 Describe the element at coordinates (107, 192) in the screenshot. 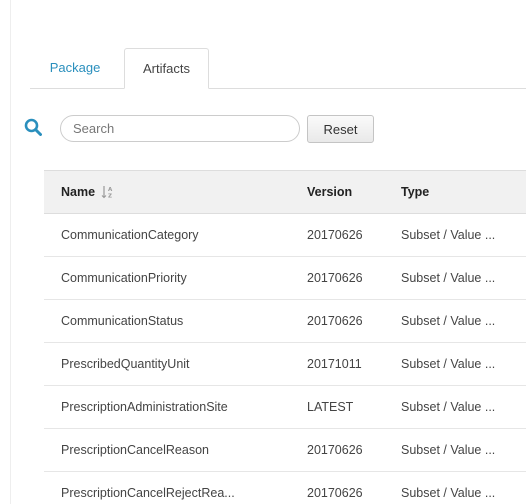

I see `sort-alpha-asc-icon: A Z` at that location.